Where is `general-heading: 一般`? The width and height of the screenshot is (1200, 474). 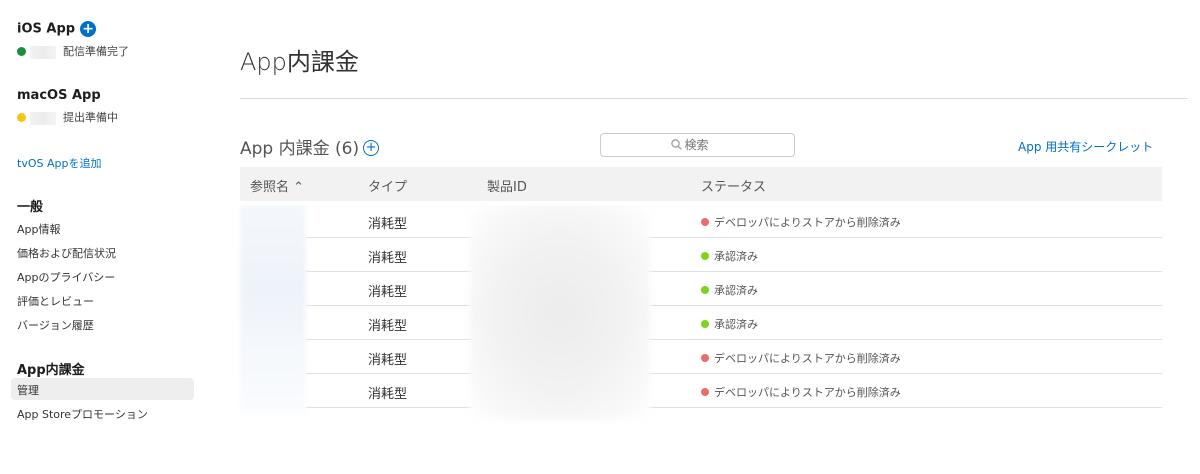
general-heading: 一般 is located at coordinates (30, 207).